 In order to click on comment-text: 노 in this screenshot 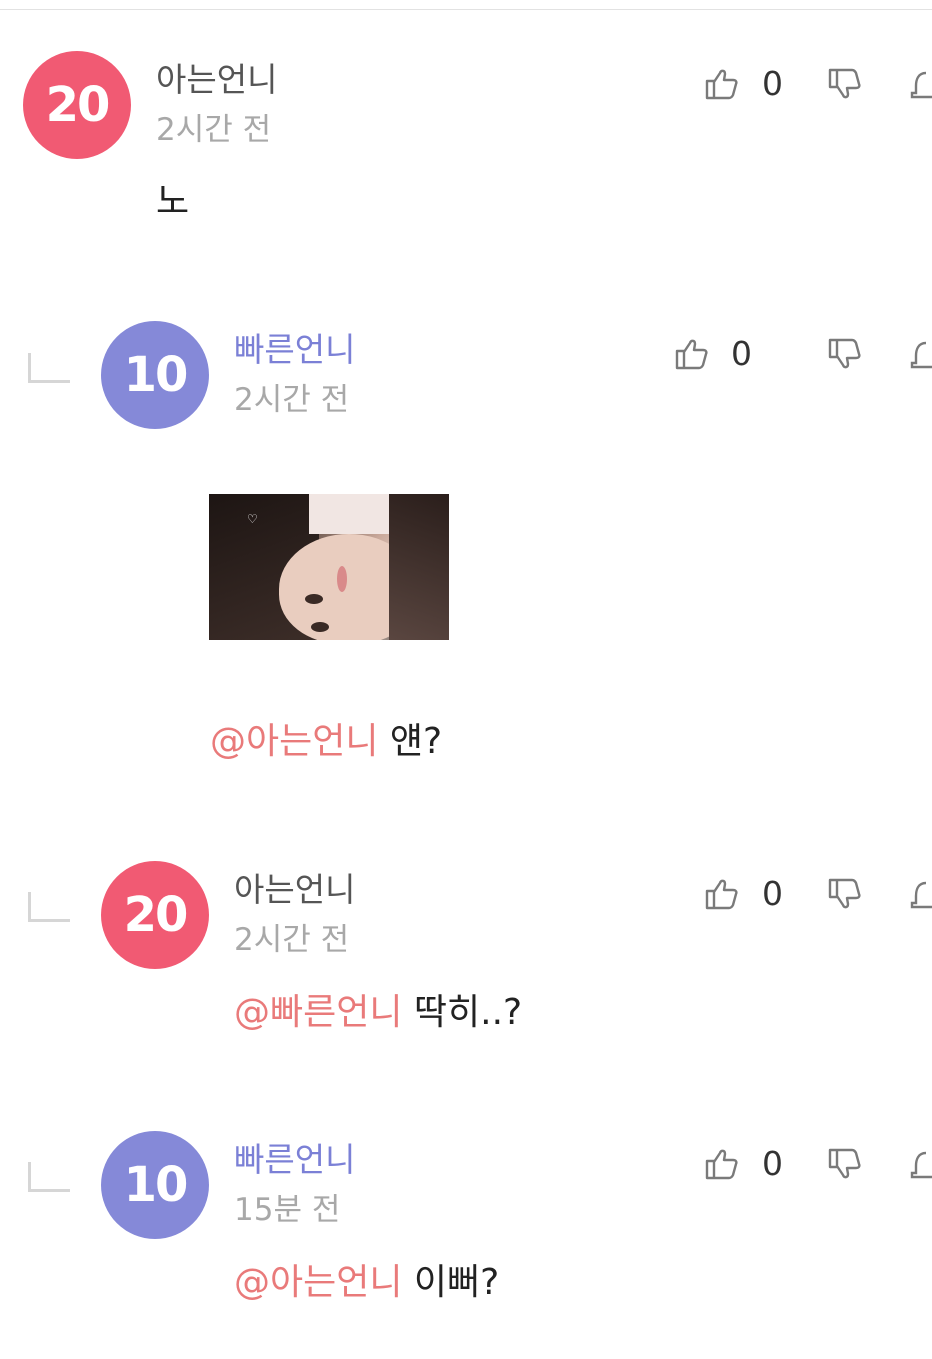, I will do `click(172, 202)`.